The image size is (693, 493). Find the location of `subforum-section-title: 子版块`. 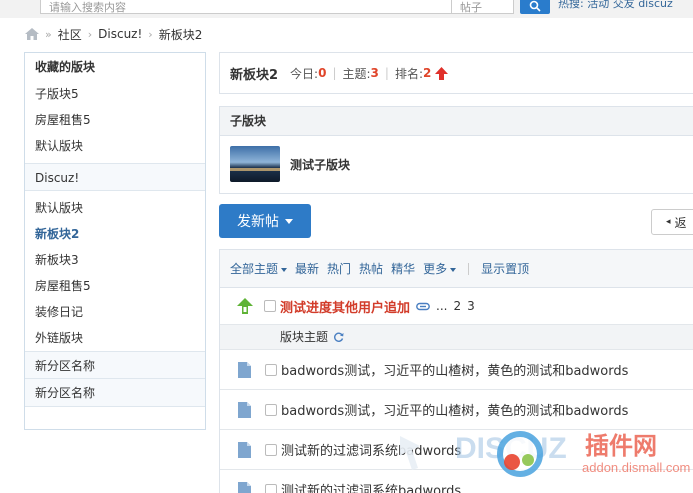

subforum-section-title: 子版块 is located at coordinates (456, 121).